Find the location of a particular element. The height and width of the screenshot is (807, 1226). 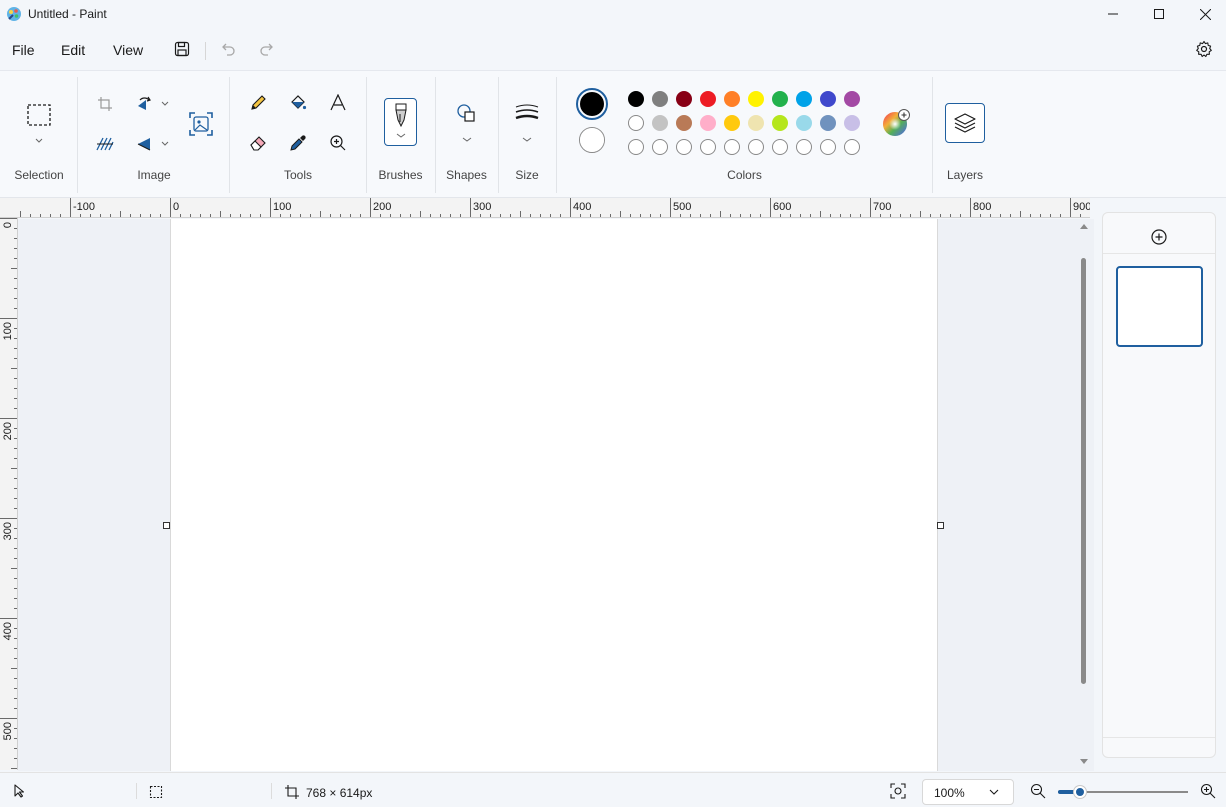

group-label-size: Size is located at coordinates (527, 175).